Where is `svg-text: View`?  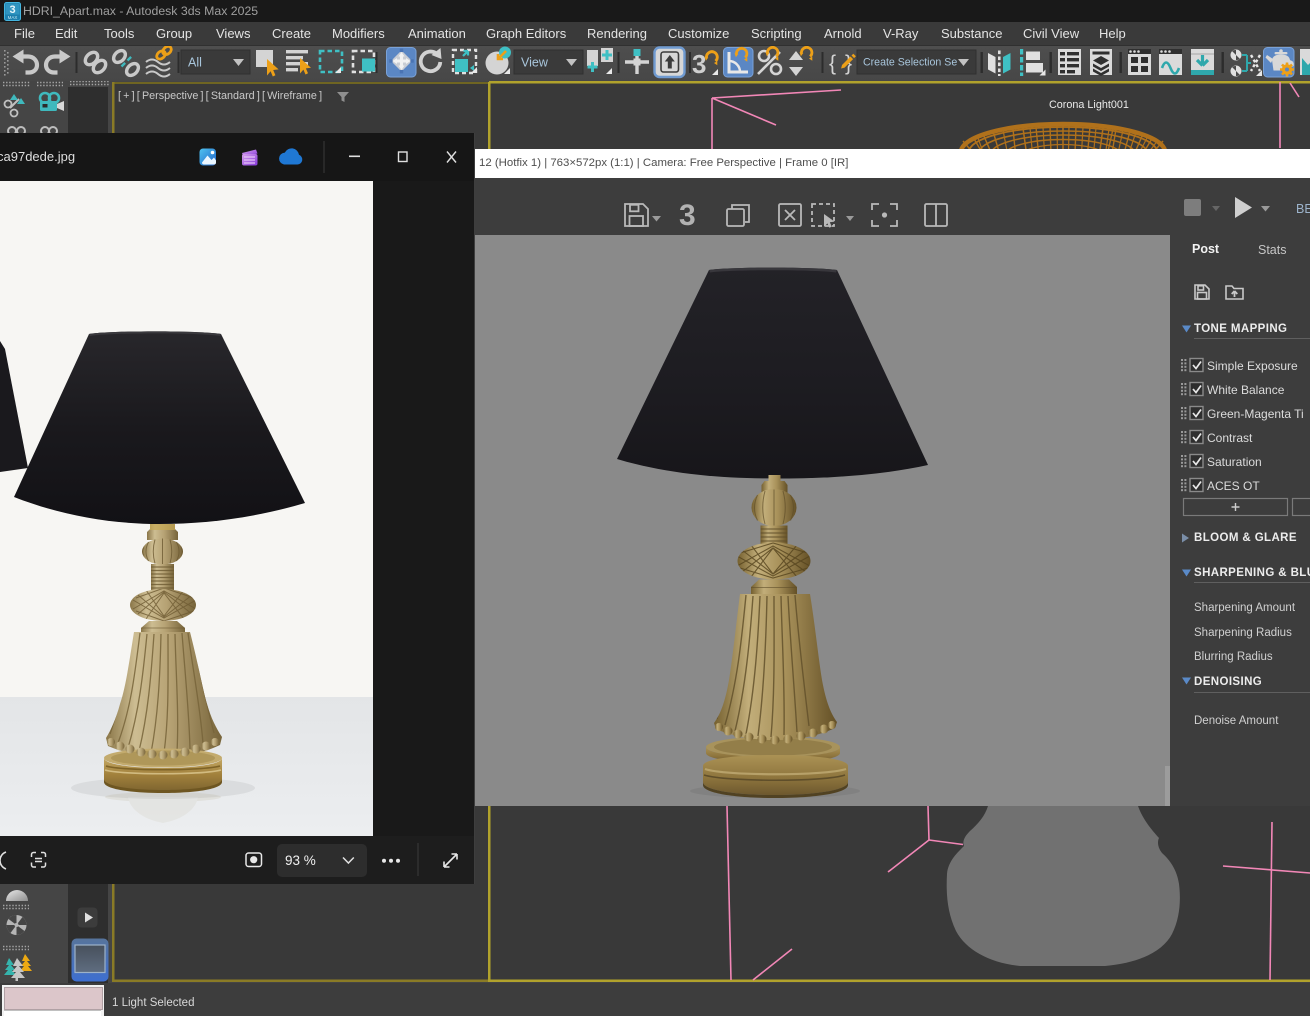 svg-text: View is located at coordinates (535, 63).